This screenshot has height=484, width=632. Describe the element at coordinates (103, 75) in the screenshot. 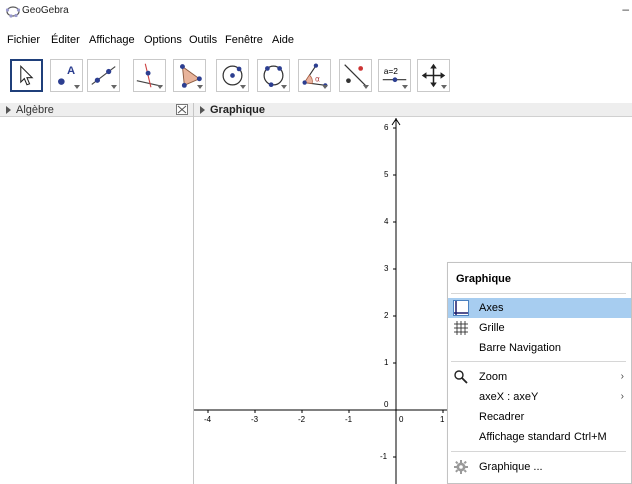

I see `tool-line` at that location.